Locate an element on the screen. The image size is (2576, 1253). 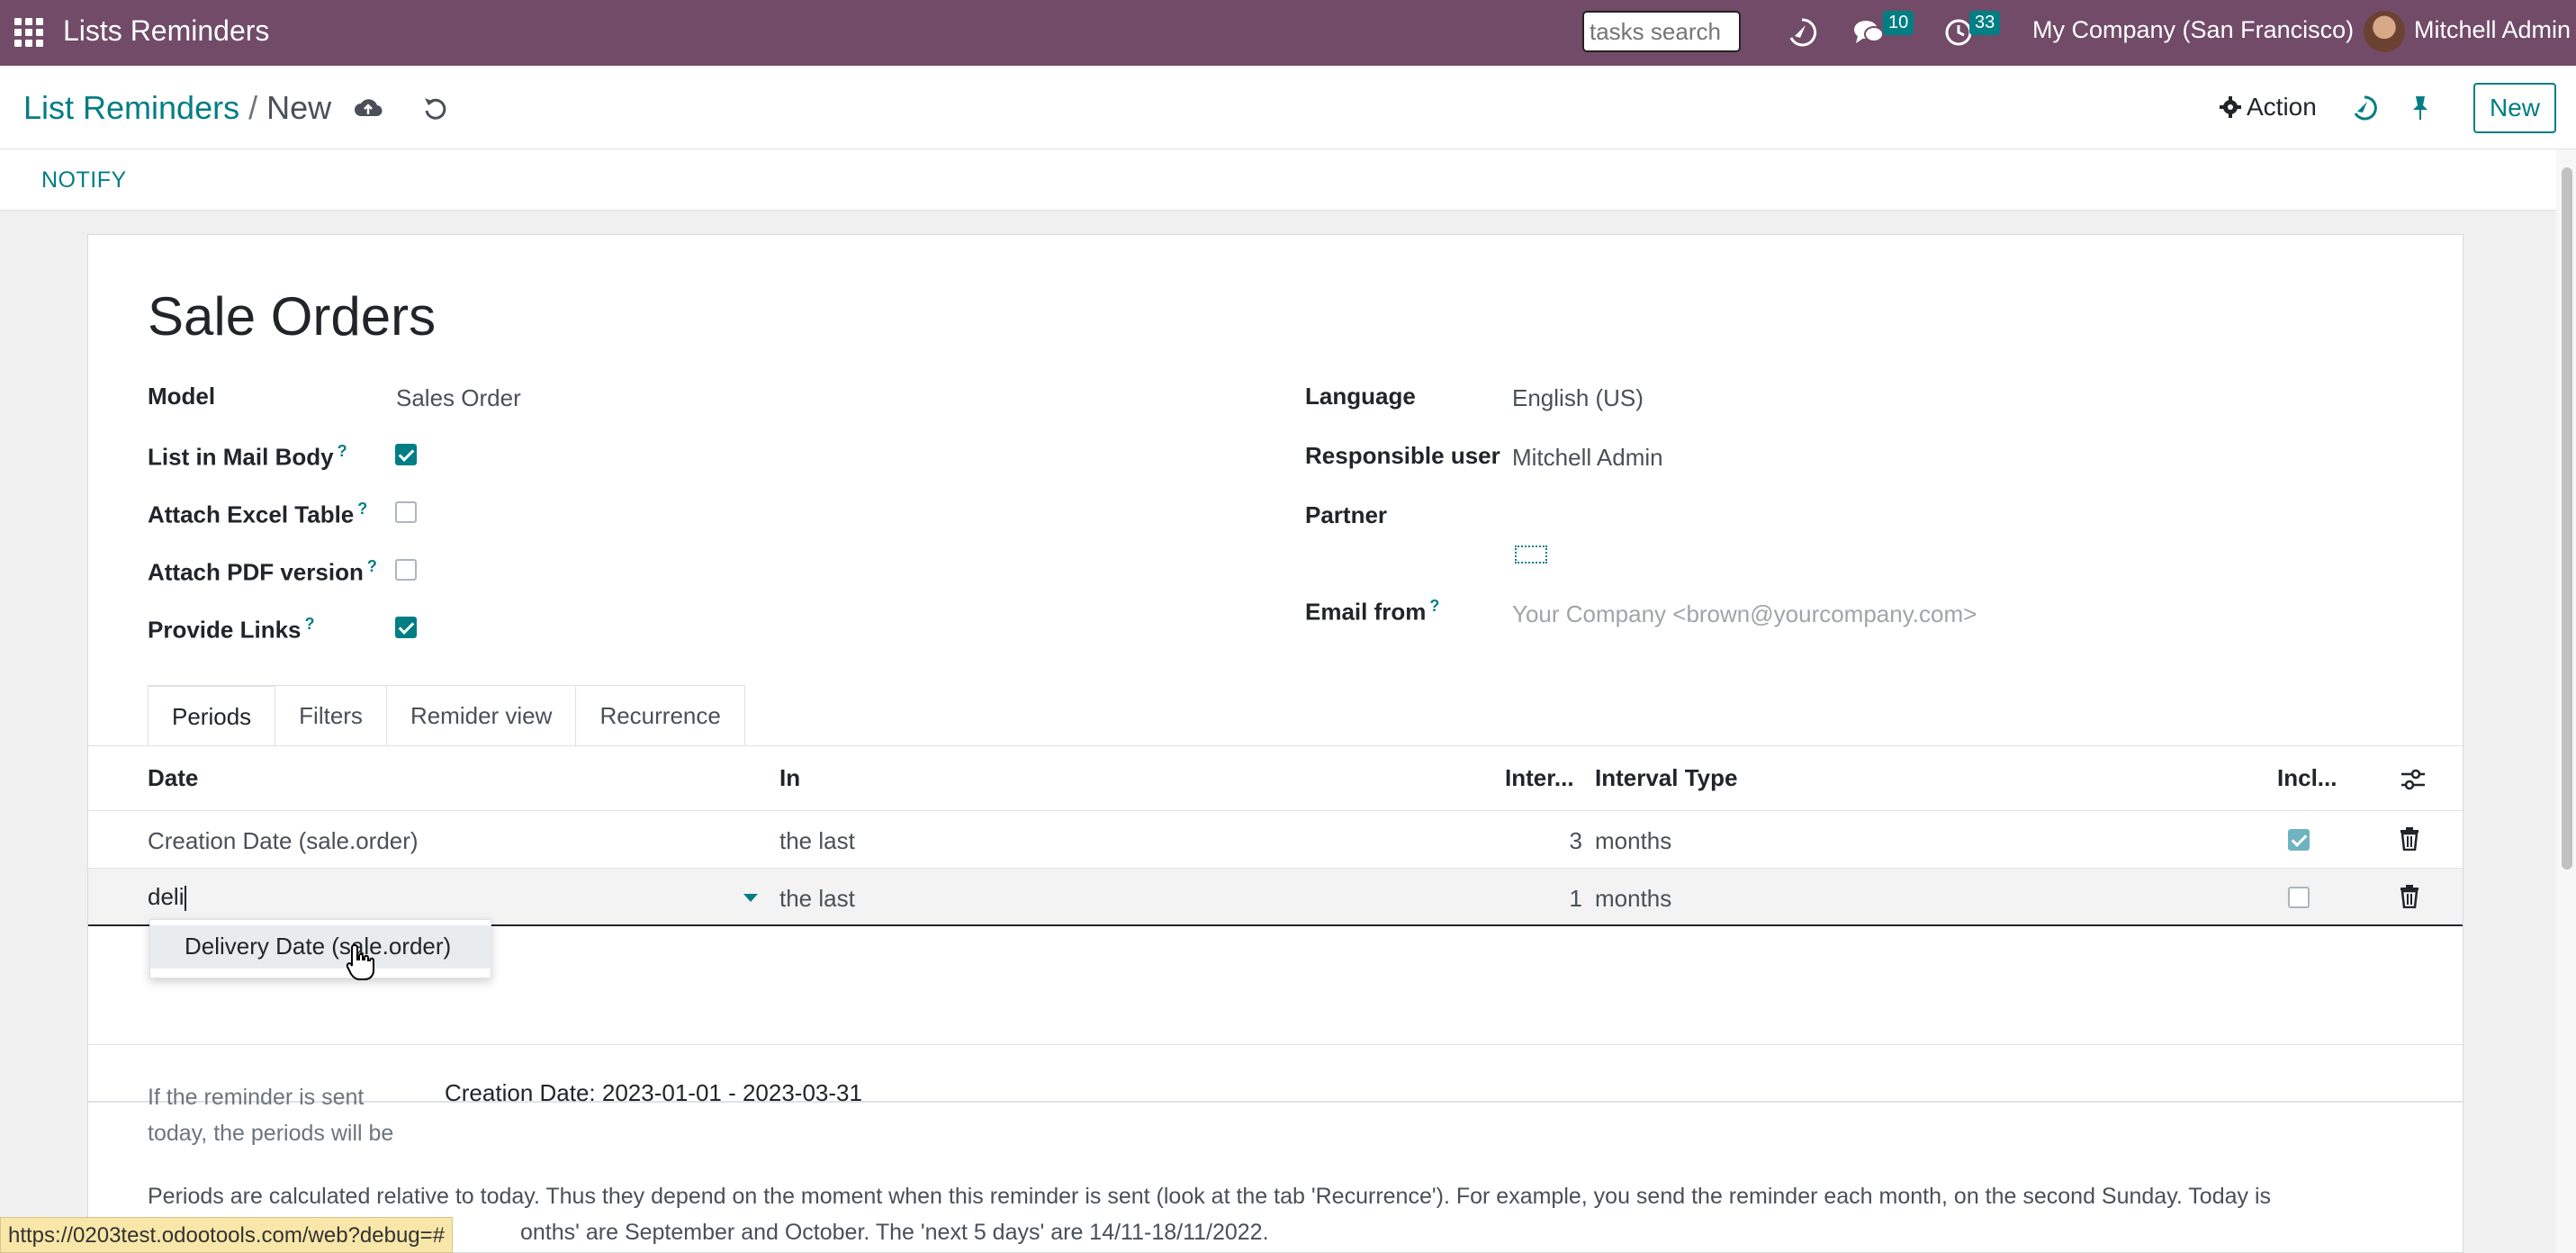
row-interval-cell: 3 is located at coordinates (1555, 841).